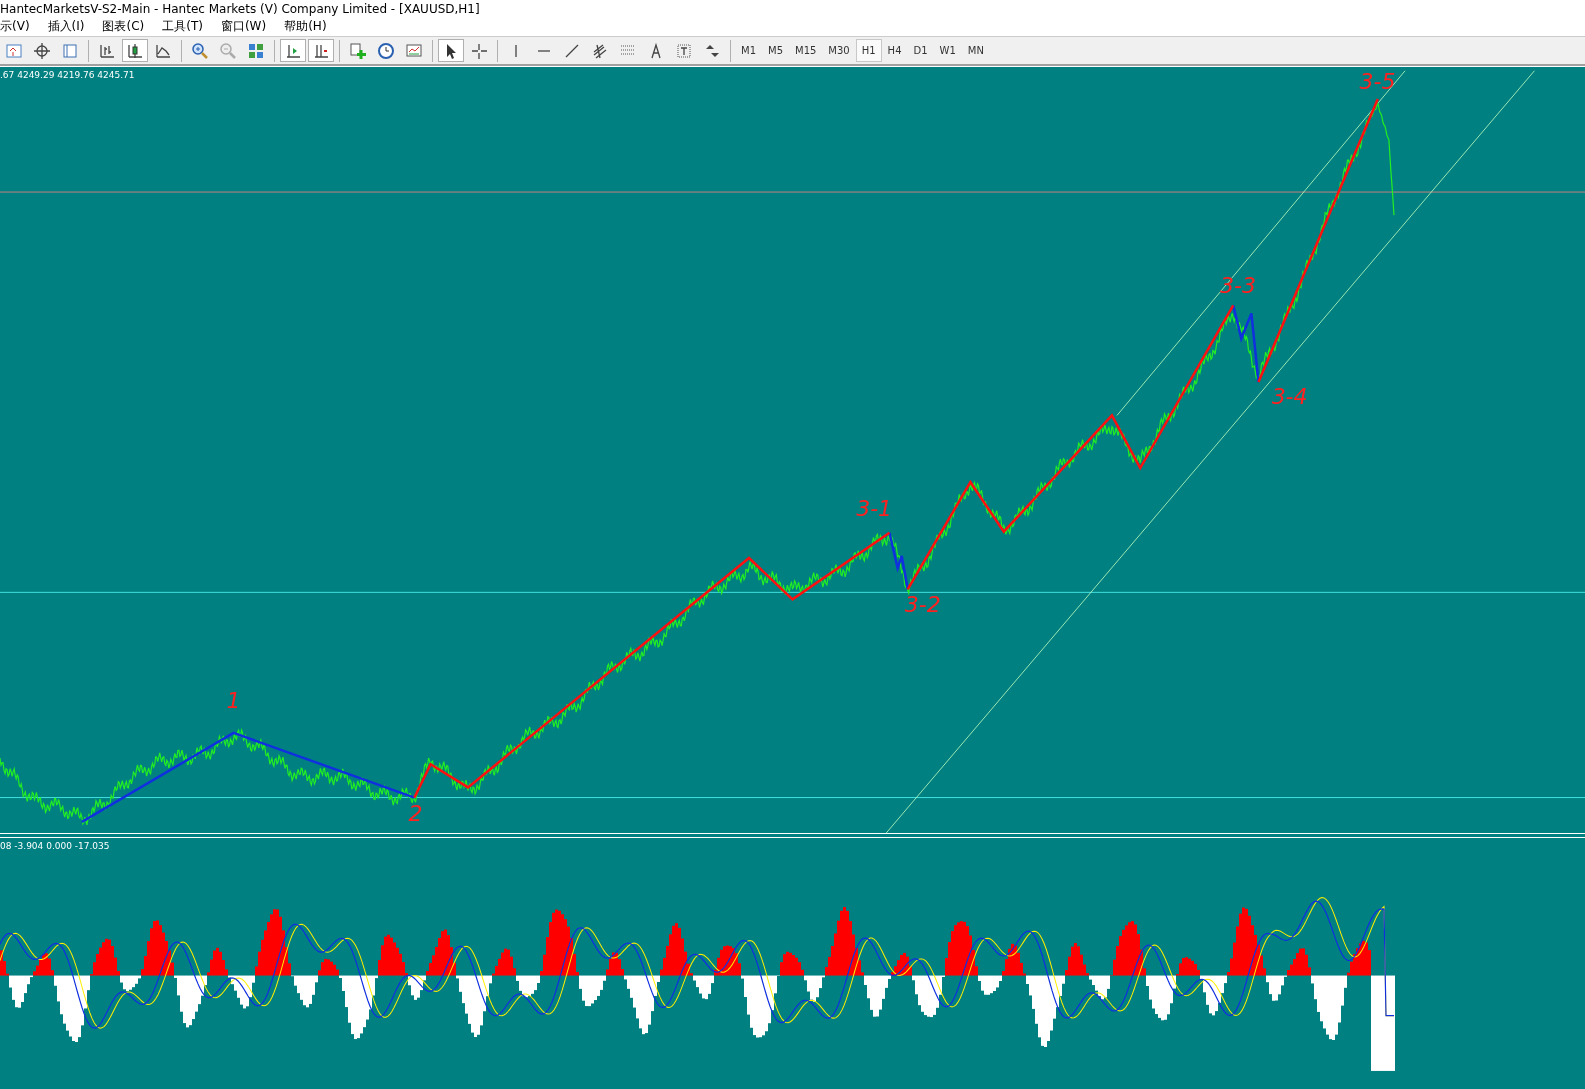 This screenshot has height=1089, width=1585. What do you see at coordinates (775, 50) in the screenshot?
I see `timeframe-button: M5` at bounding box center [775, 50].